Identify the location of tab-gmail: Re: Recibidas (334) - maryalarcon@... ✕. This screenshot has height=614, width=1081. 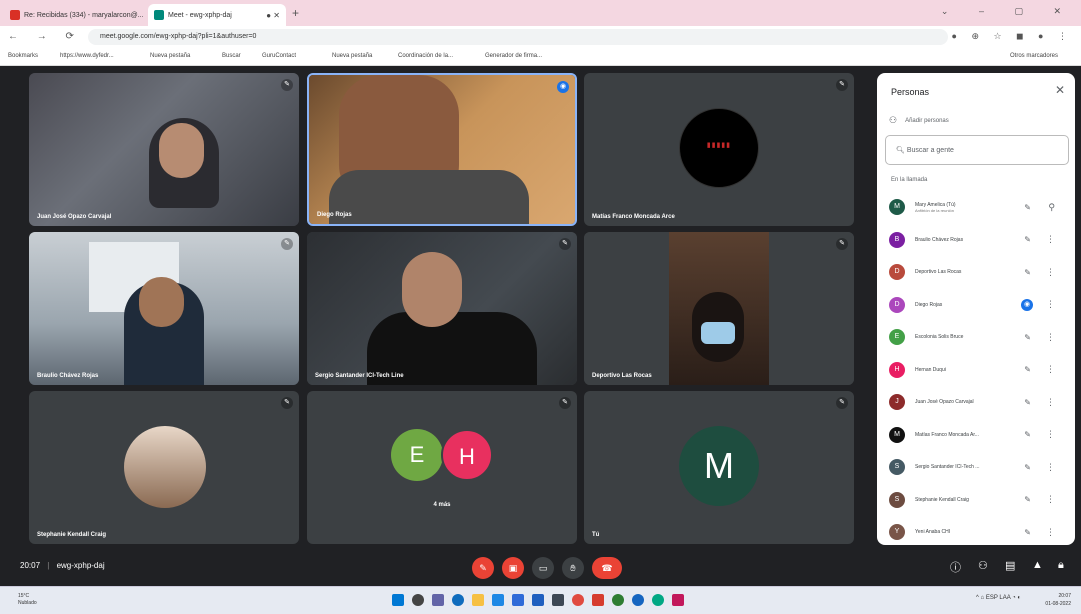
(74, 15).